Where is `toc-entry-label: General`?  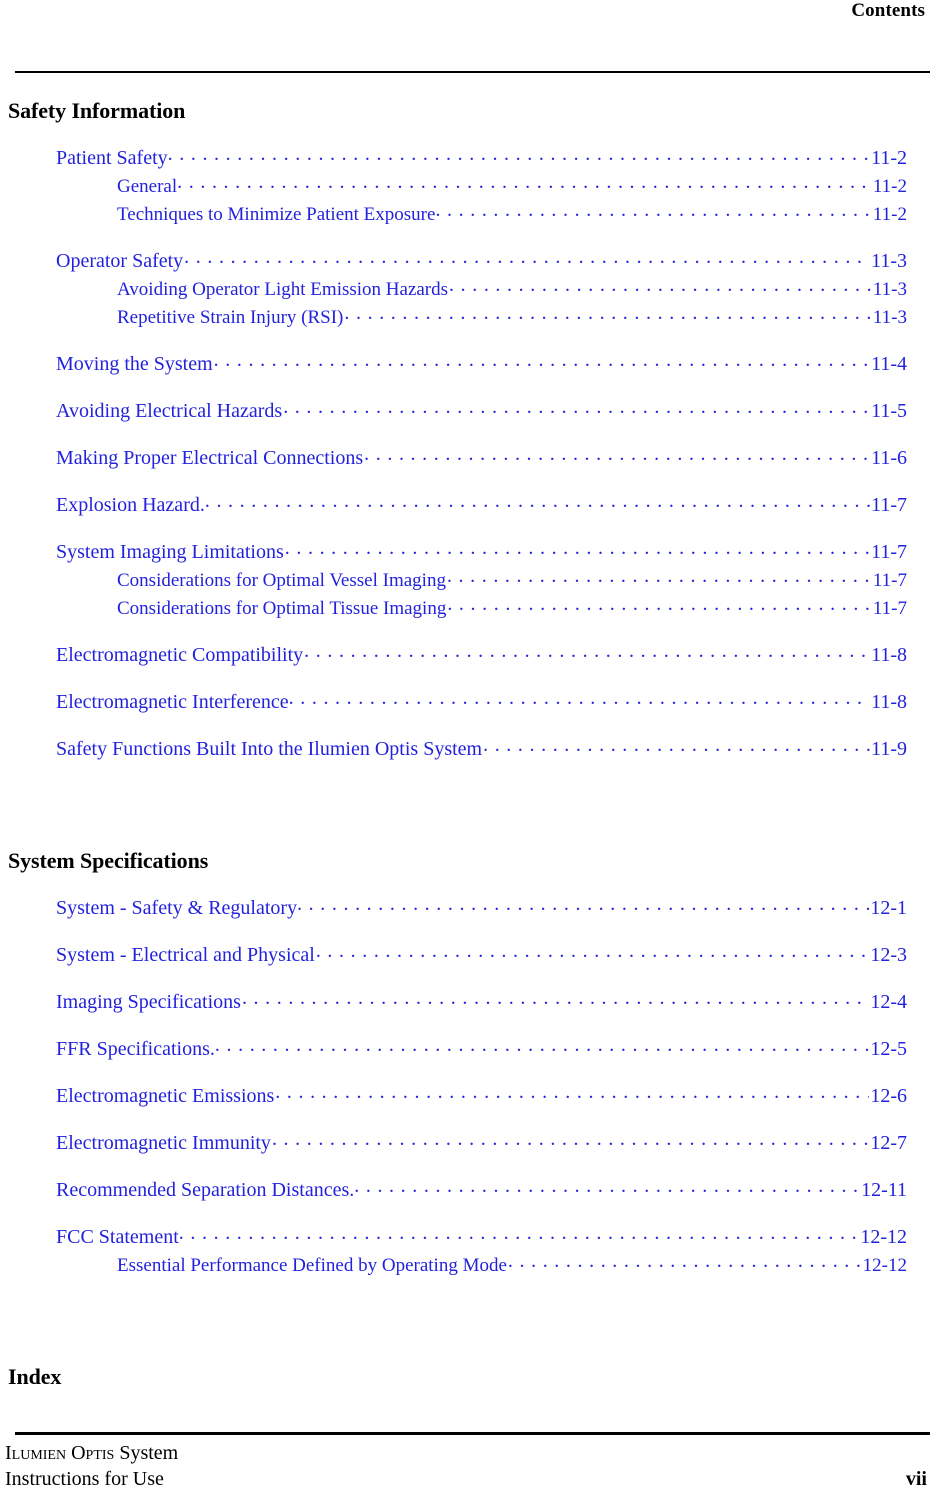
toc-entry-label: General is located at coordinates (147, 186).